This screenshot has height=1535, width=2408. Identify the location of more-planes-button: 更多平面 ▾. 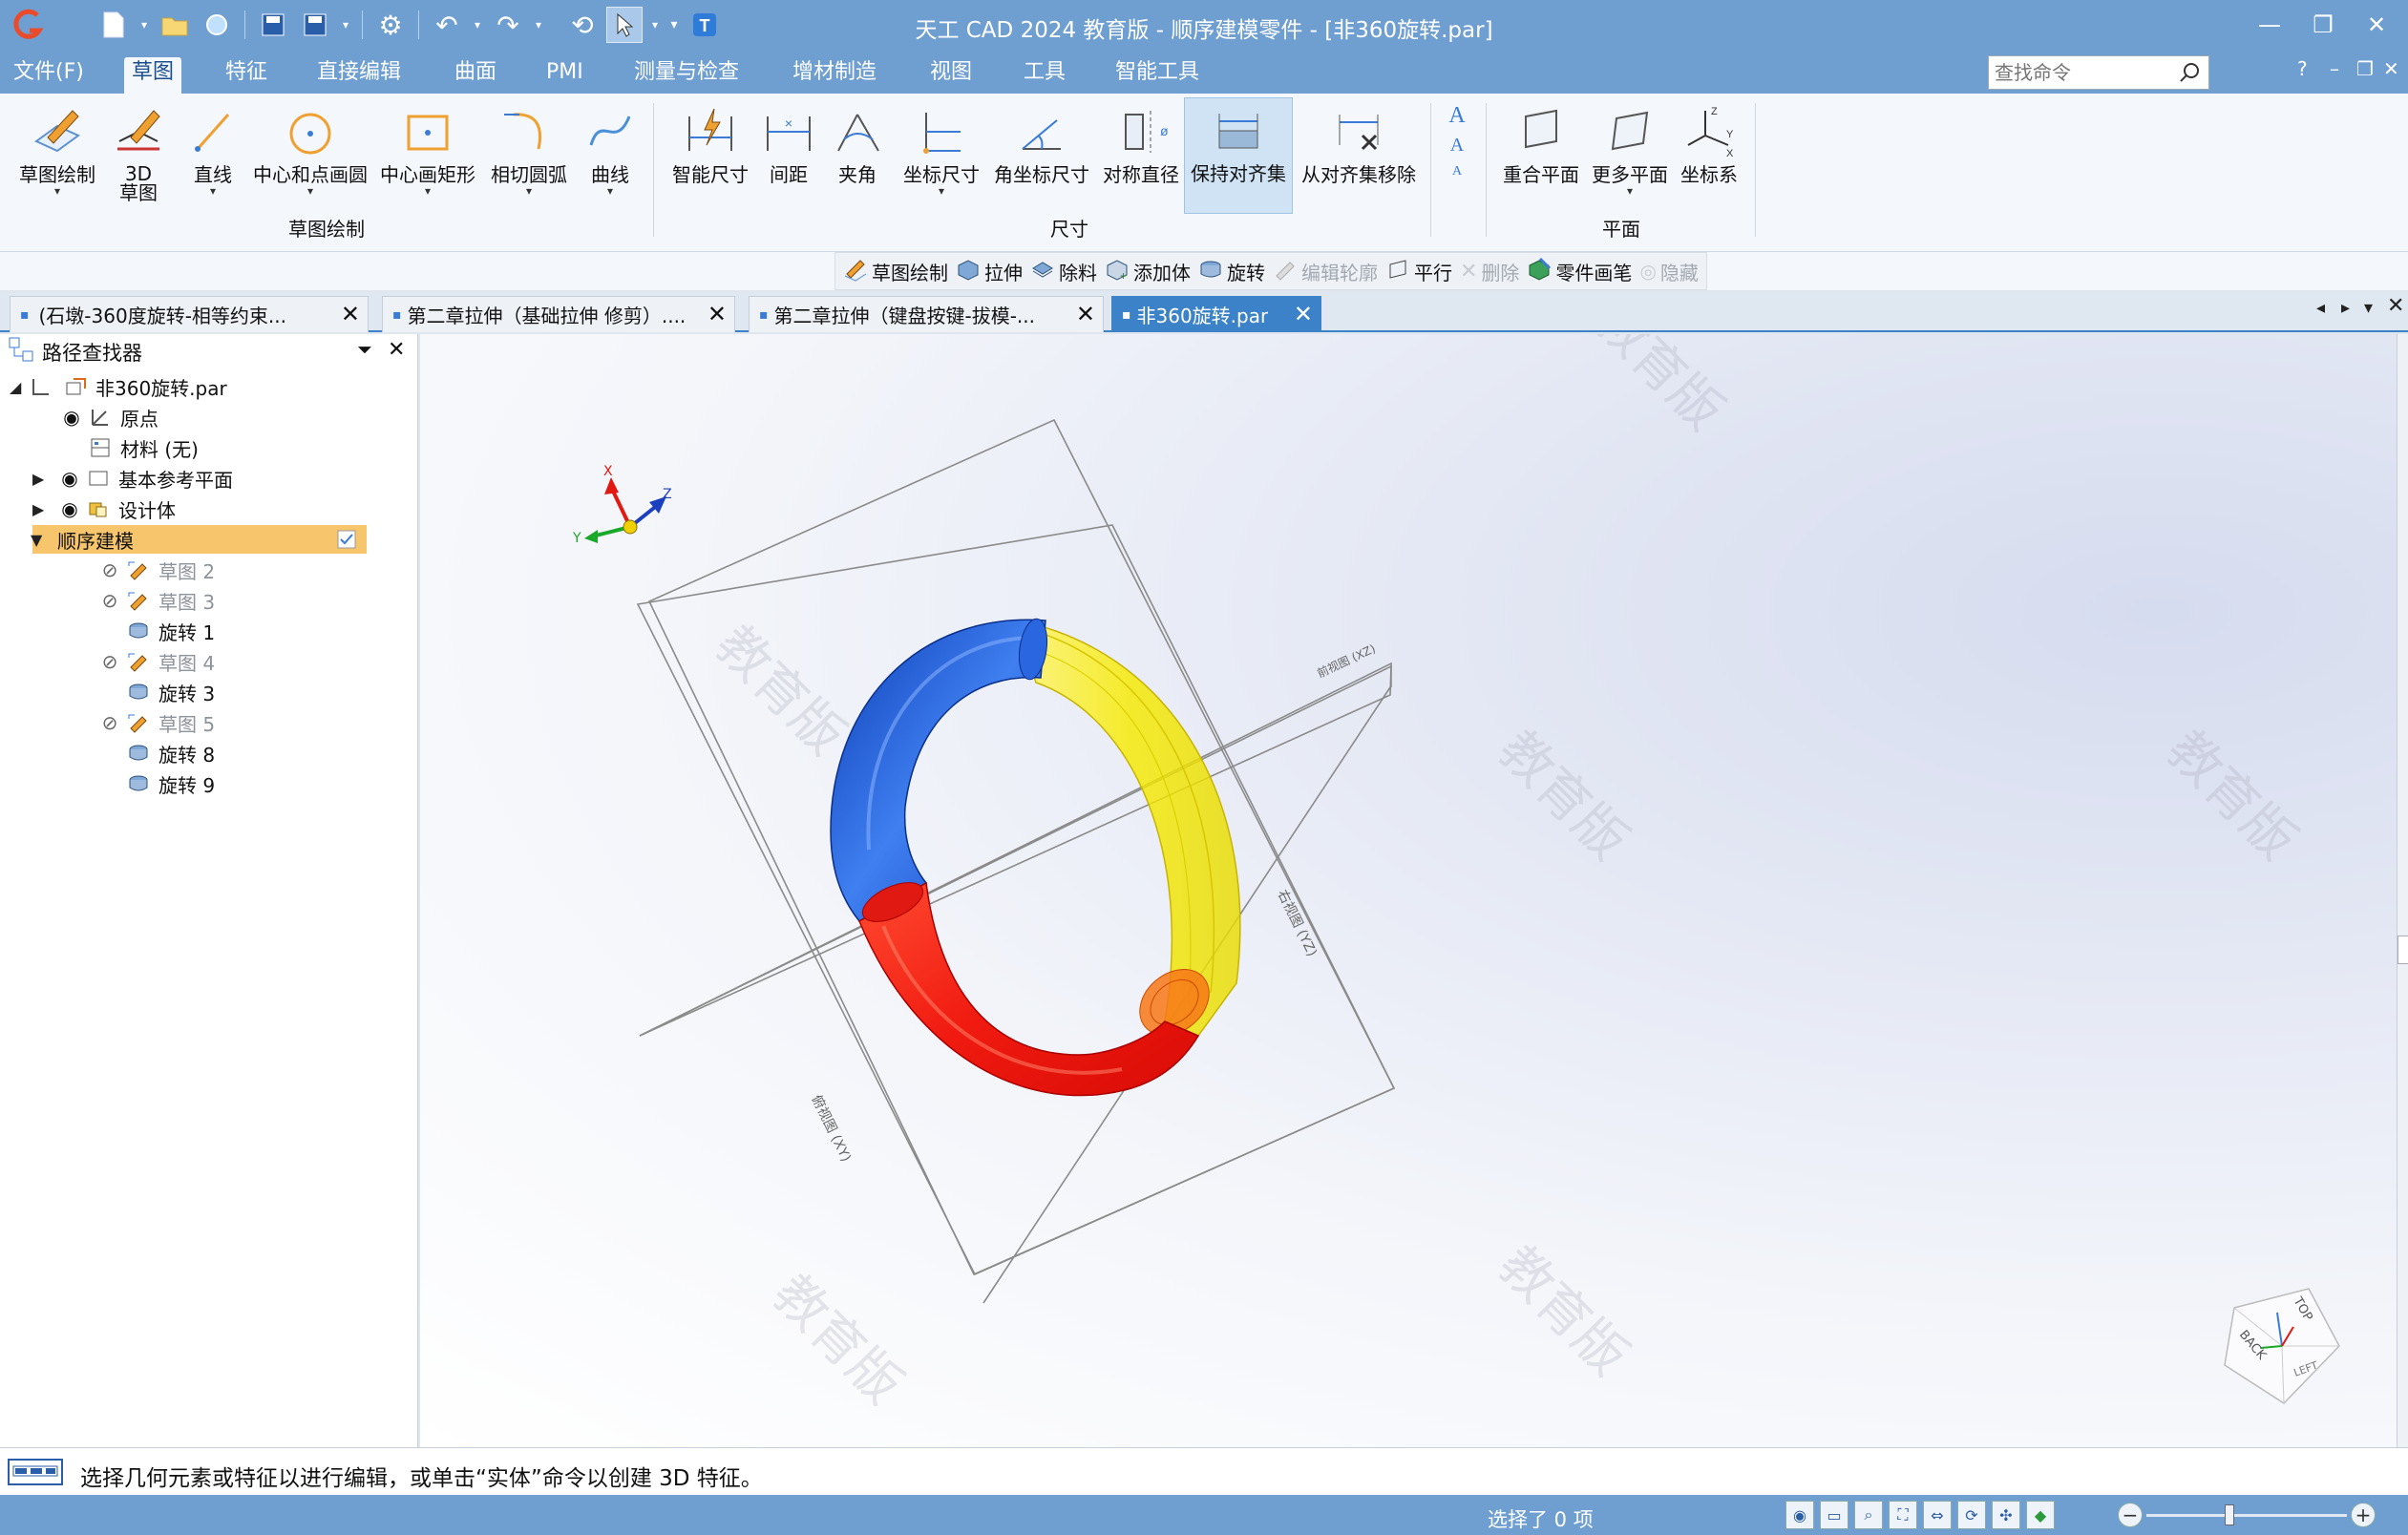
(1630, 148).